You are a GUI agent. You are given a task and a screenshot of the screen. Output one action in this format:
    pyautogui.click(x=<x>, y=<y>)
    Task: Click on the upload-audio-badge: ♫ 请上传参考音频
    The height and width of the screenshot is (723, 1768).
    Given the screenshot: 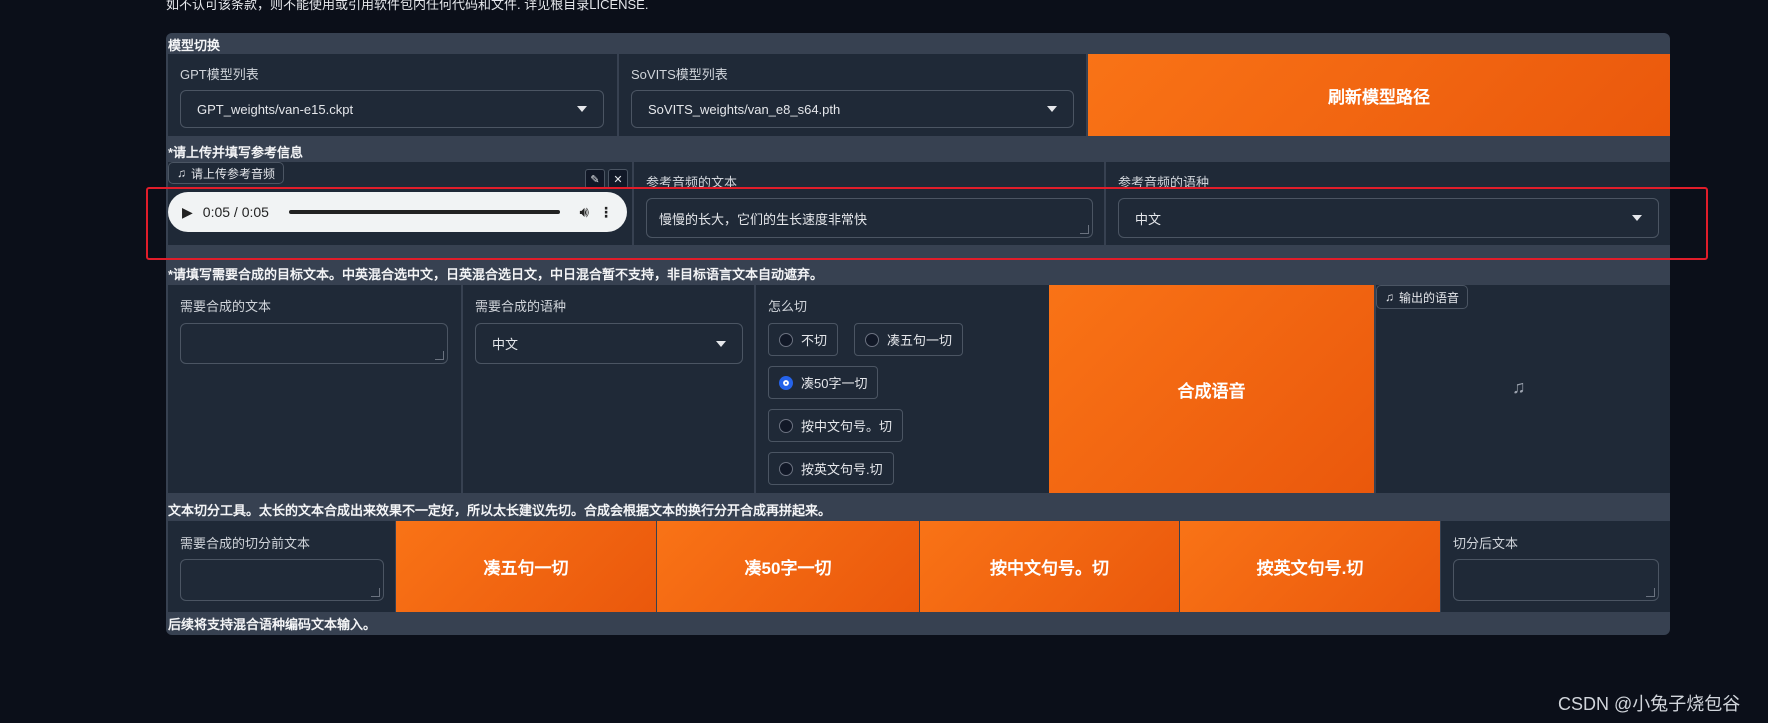 What is the action you would take?
    pyautogui.click(x=226, y=173)
    